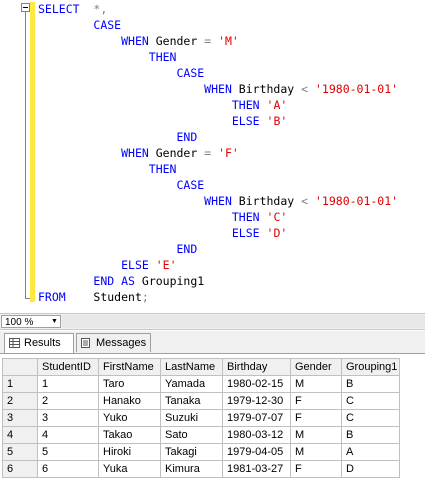  I want to click on code-token: Gender, so click(176, 153).